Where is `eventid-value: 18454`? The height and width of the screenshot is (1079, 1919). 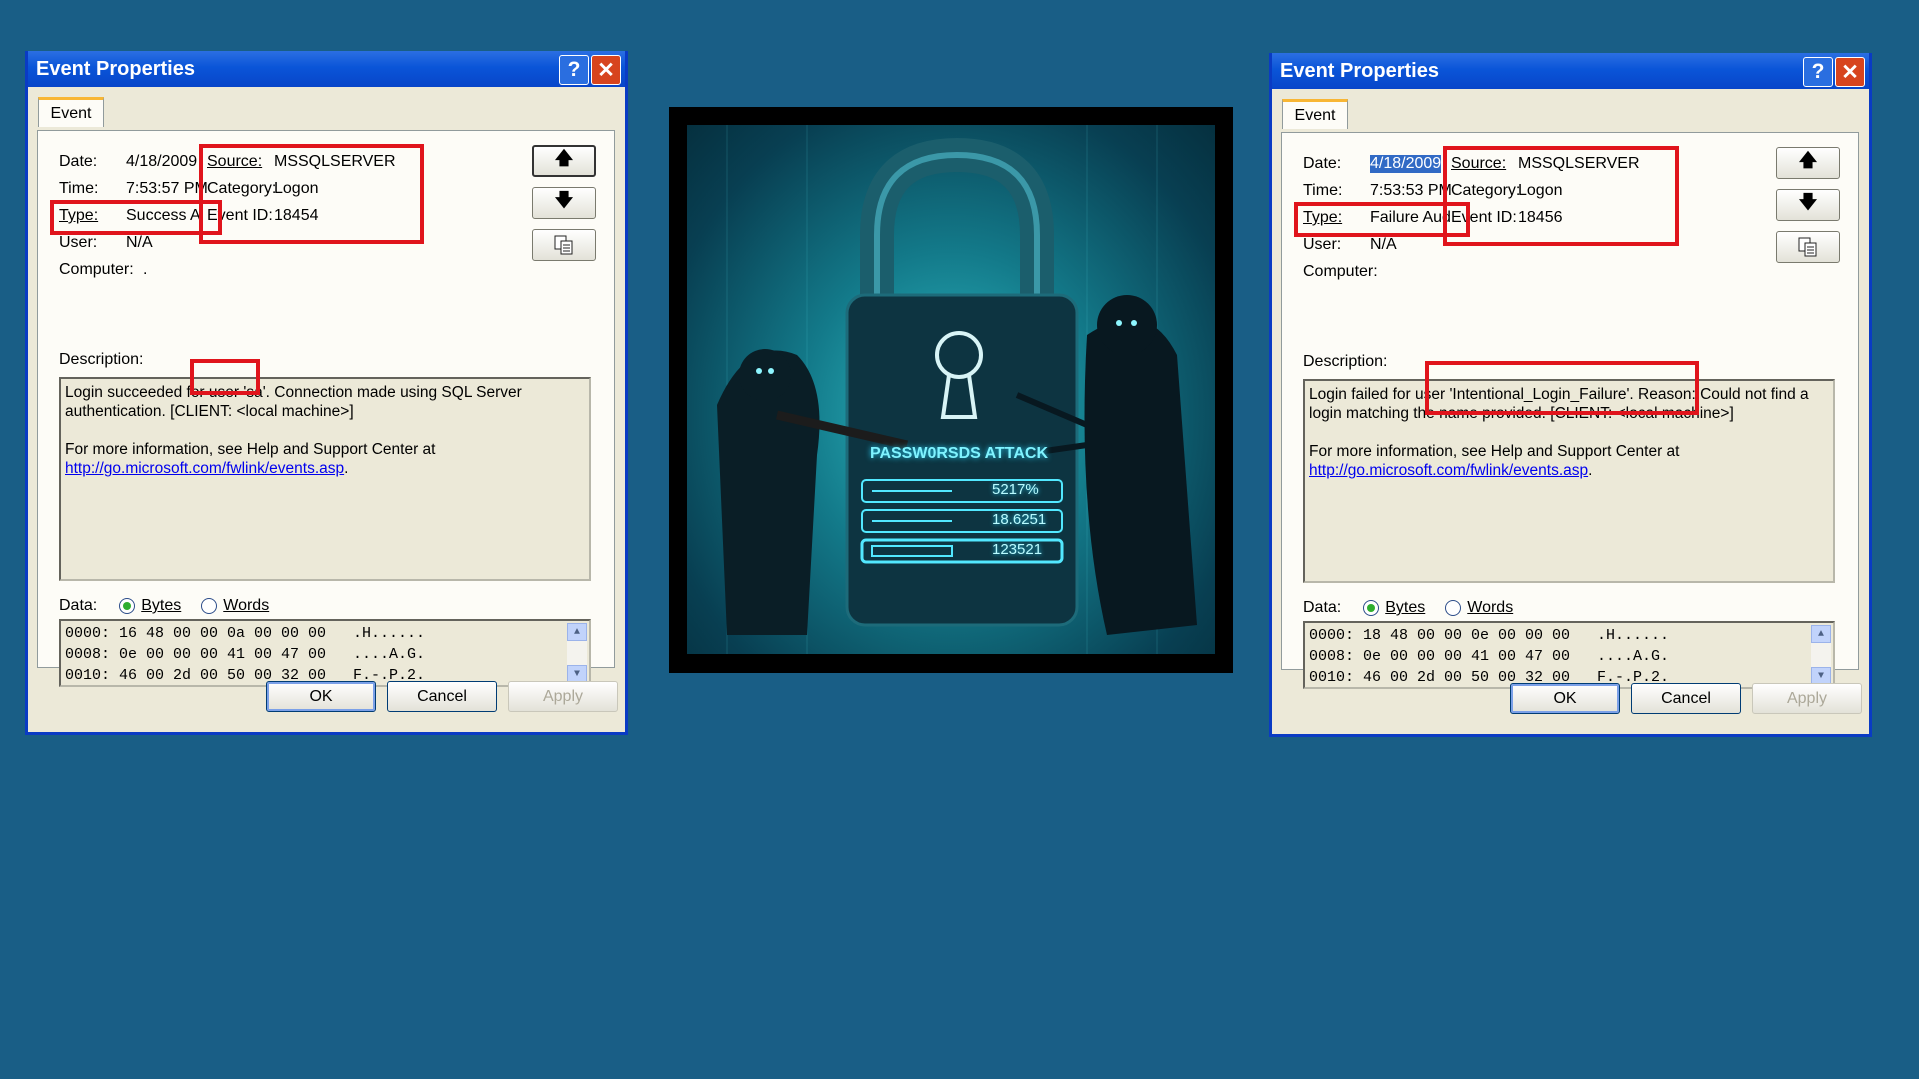 eventid-value: 18454 is located at coordinates (296, 215).